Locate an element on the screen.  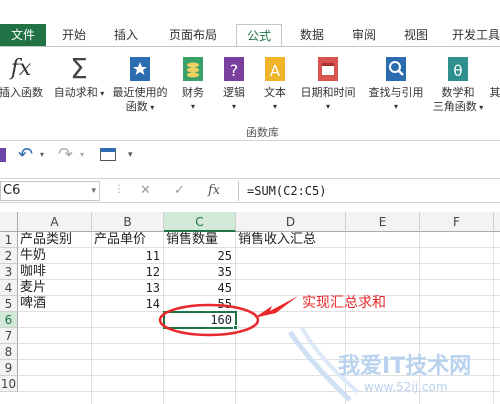
text-label: 文本 is located at coordinates (275, 92).